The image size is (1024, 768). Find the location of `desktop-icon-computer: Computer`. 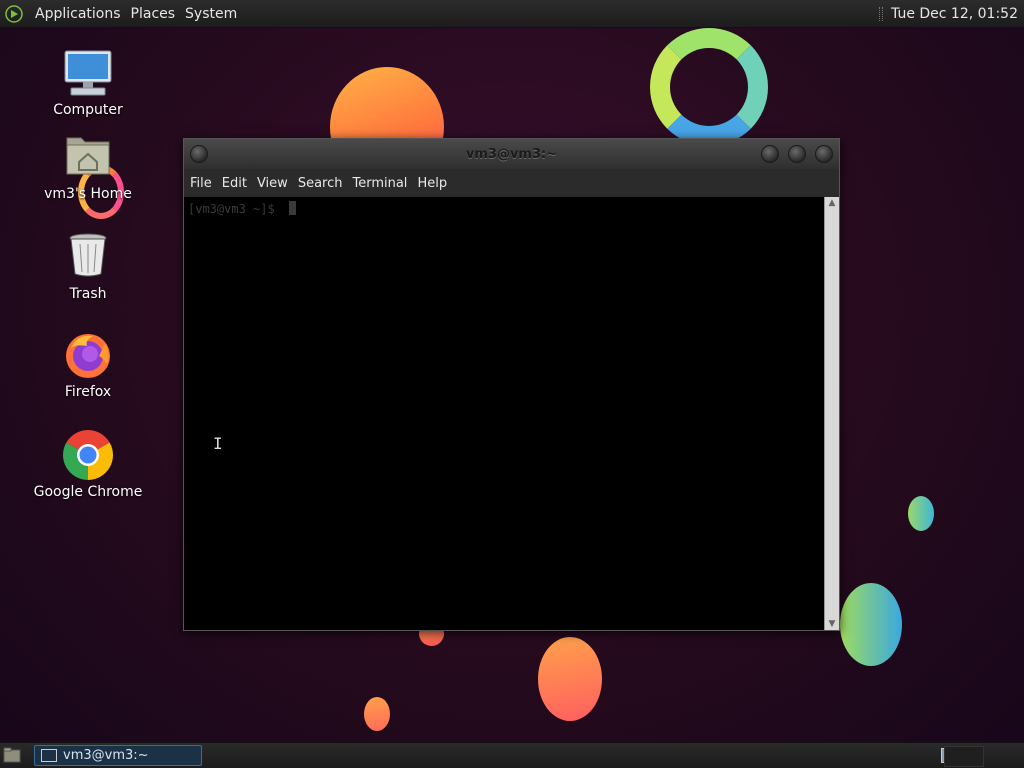

desktop-icon-computer: Computer is located at coordinates (88, 83).